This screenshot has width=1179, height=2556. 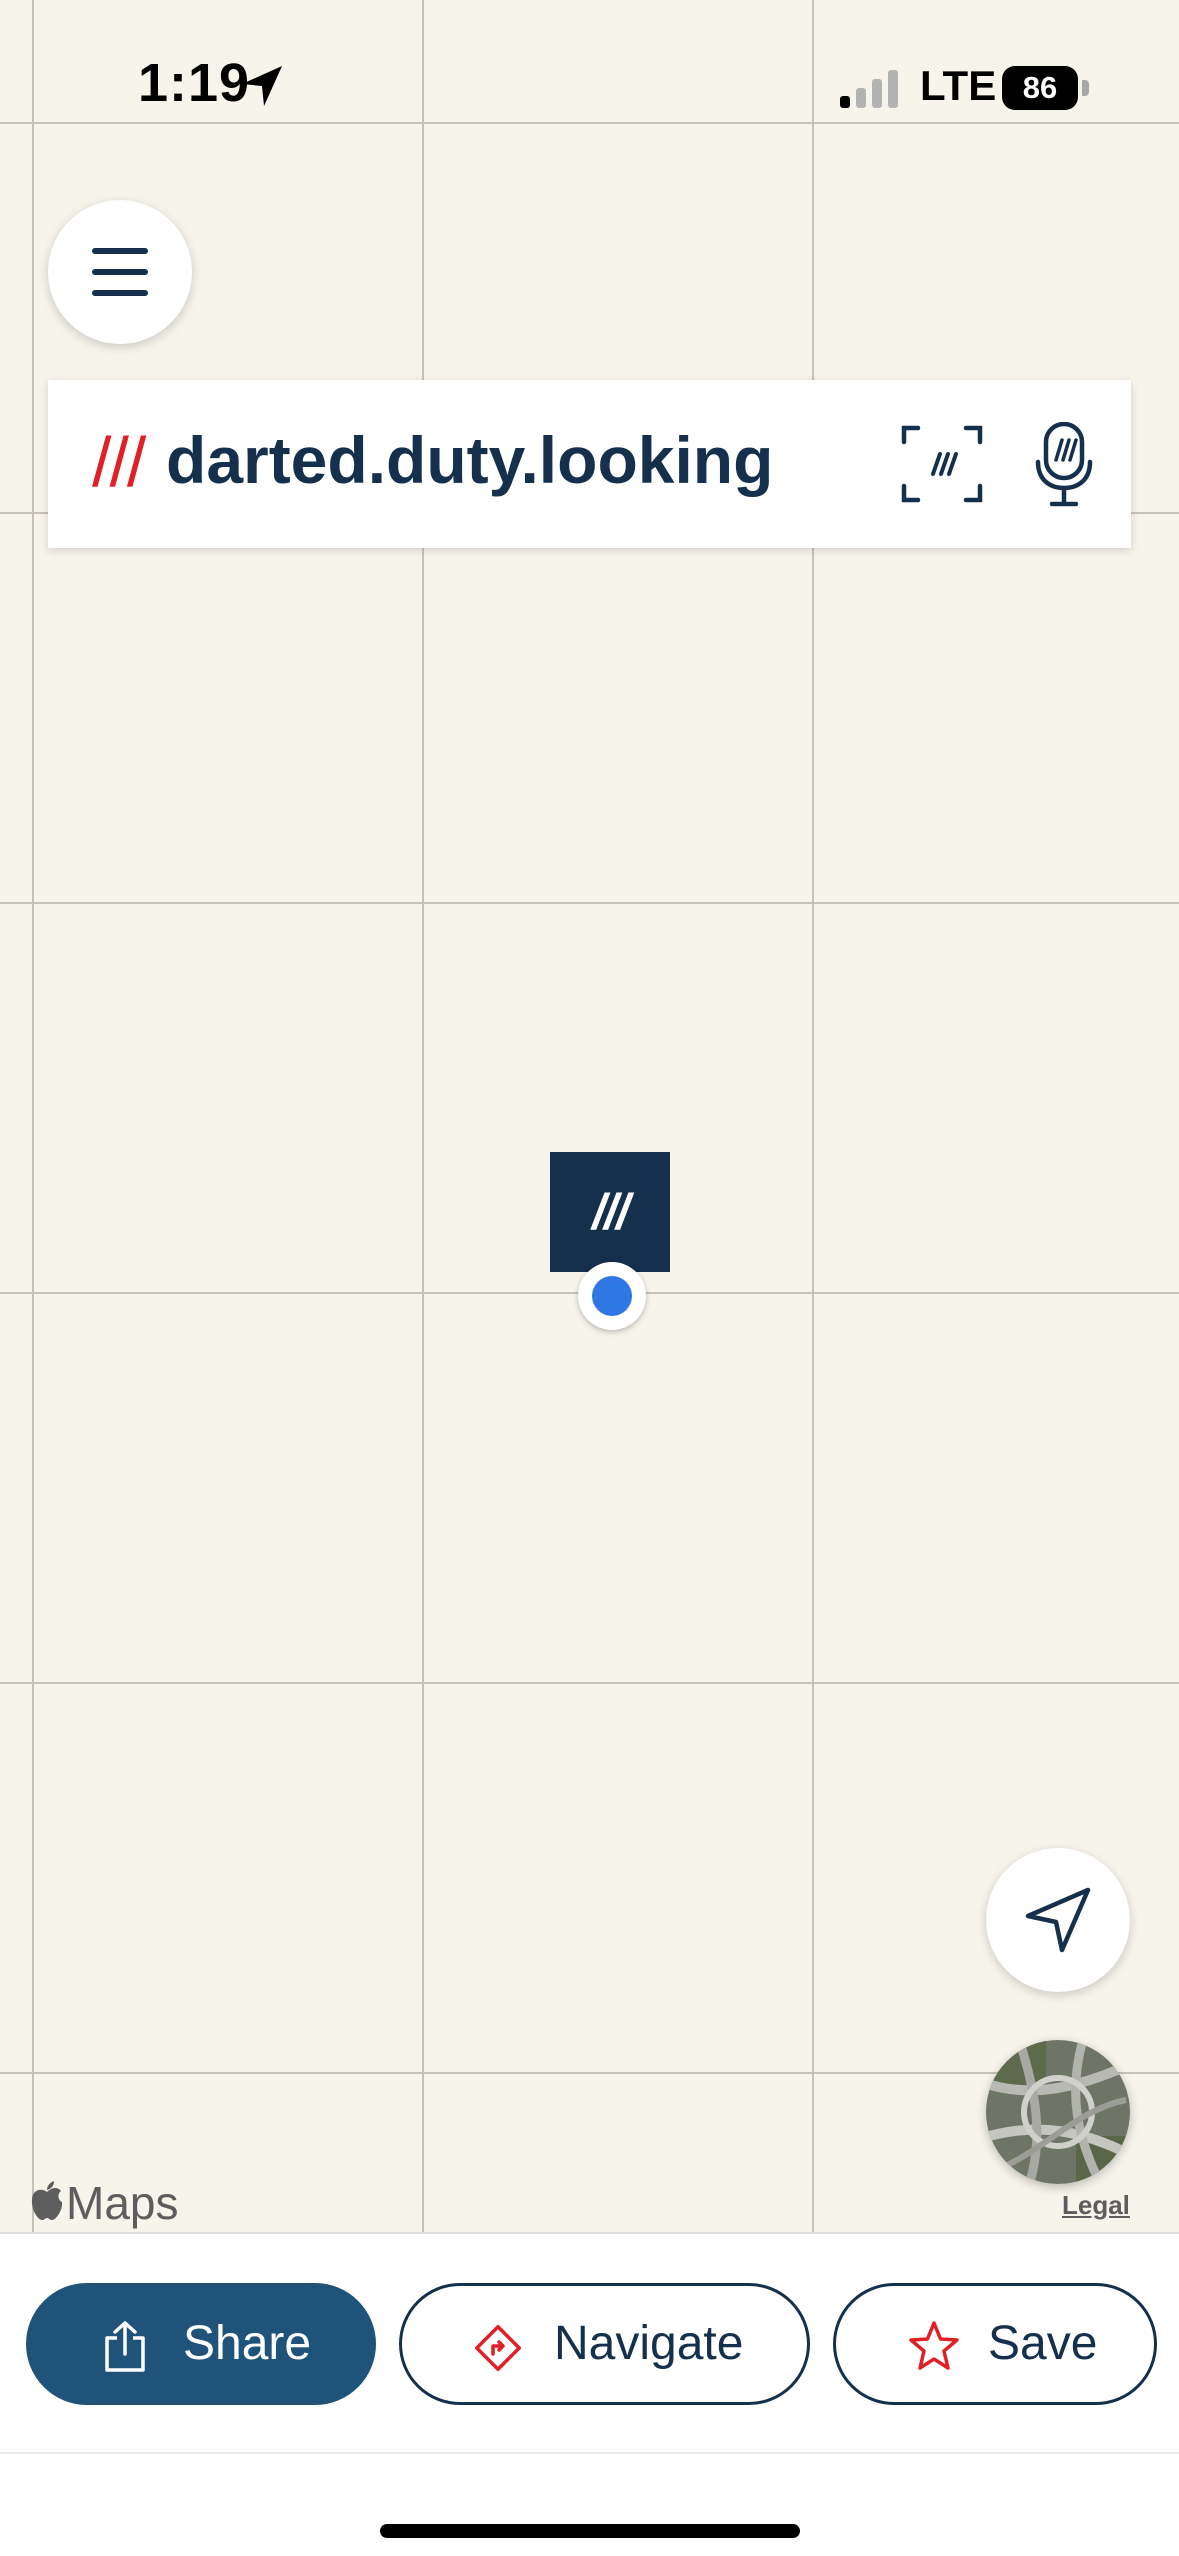 I want to click on menu-button, so click(x=120, y=272).